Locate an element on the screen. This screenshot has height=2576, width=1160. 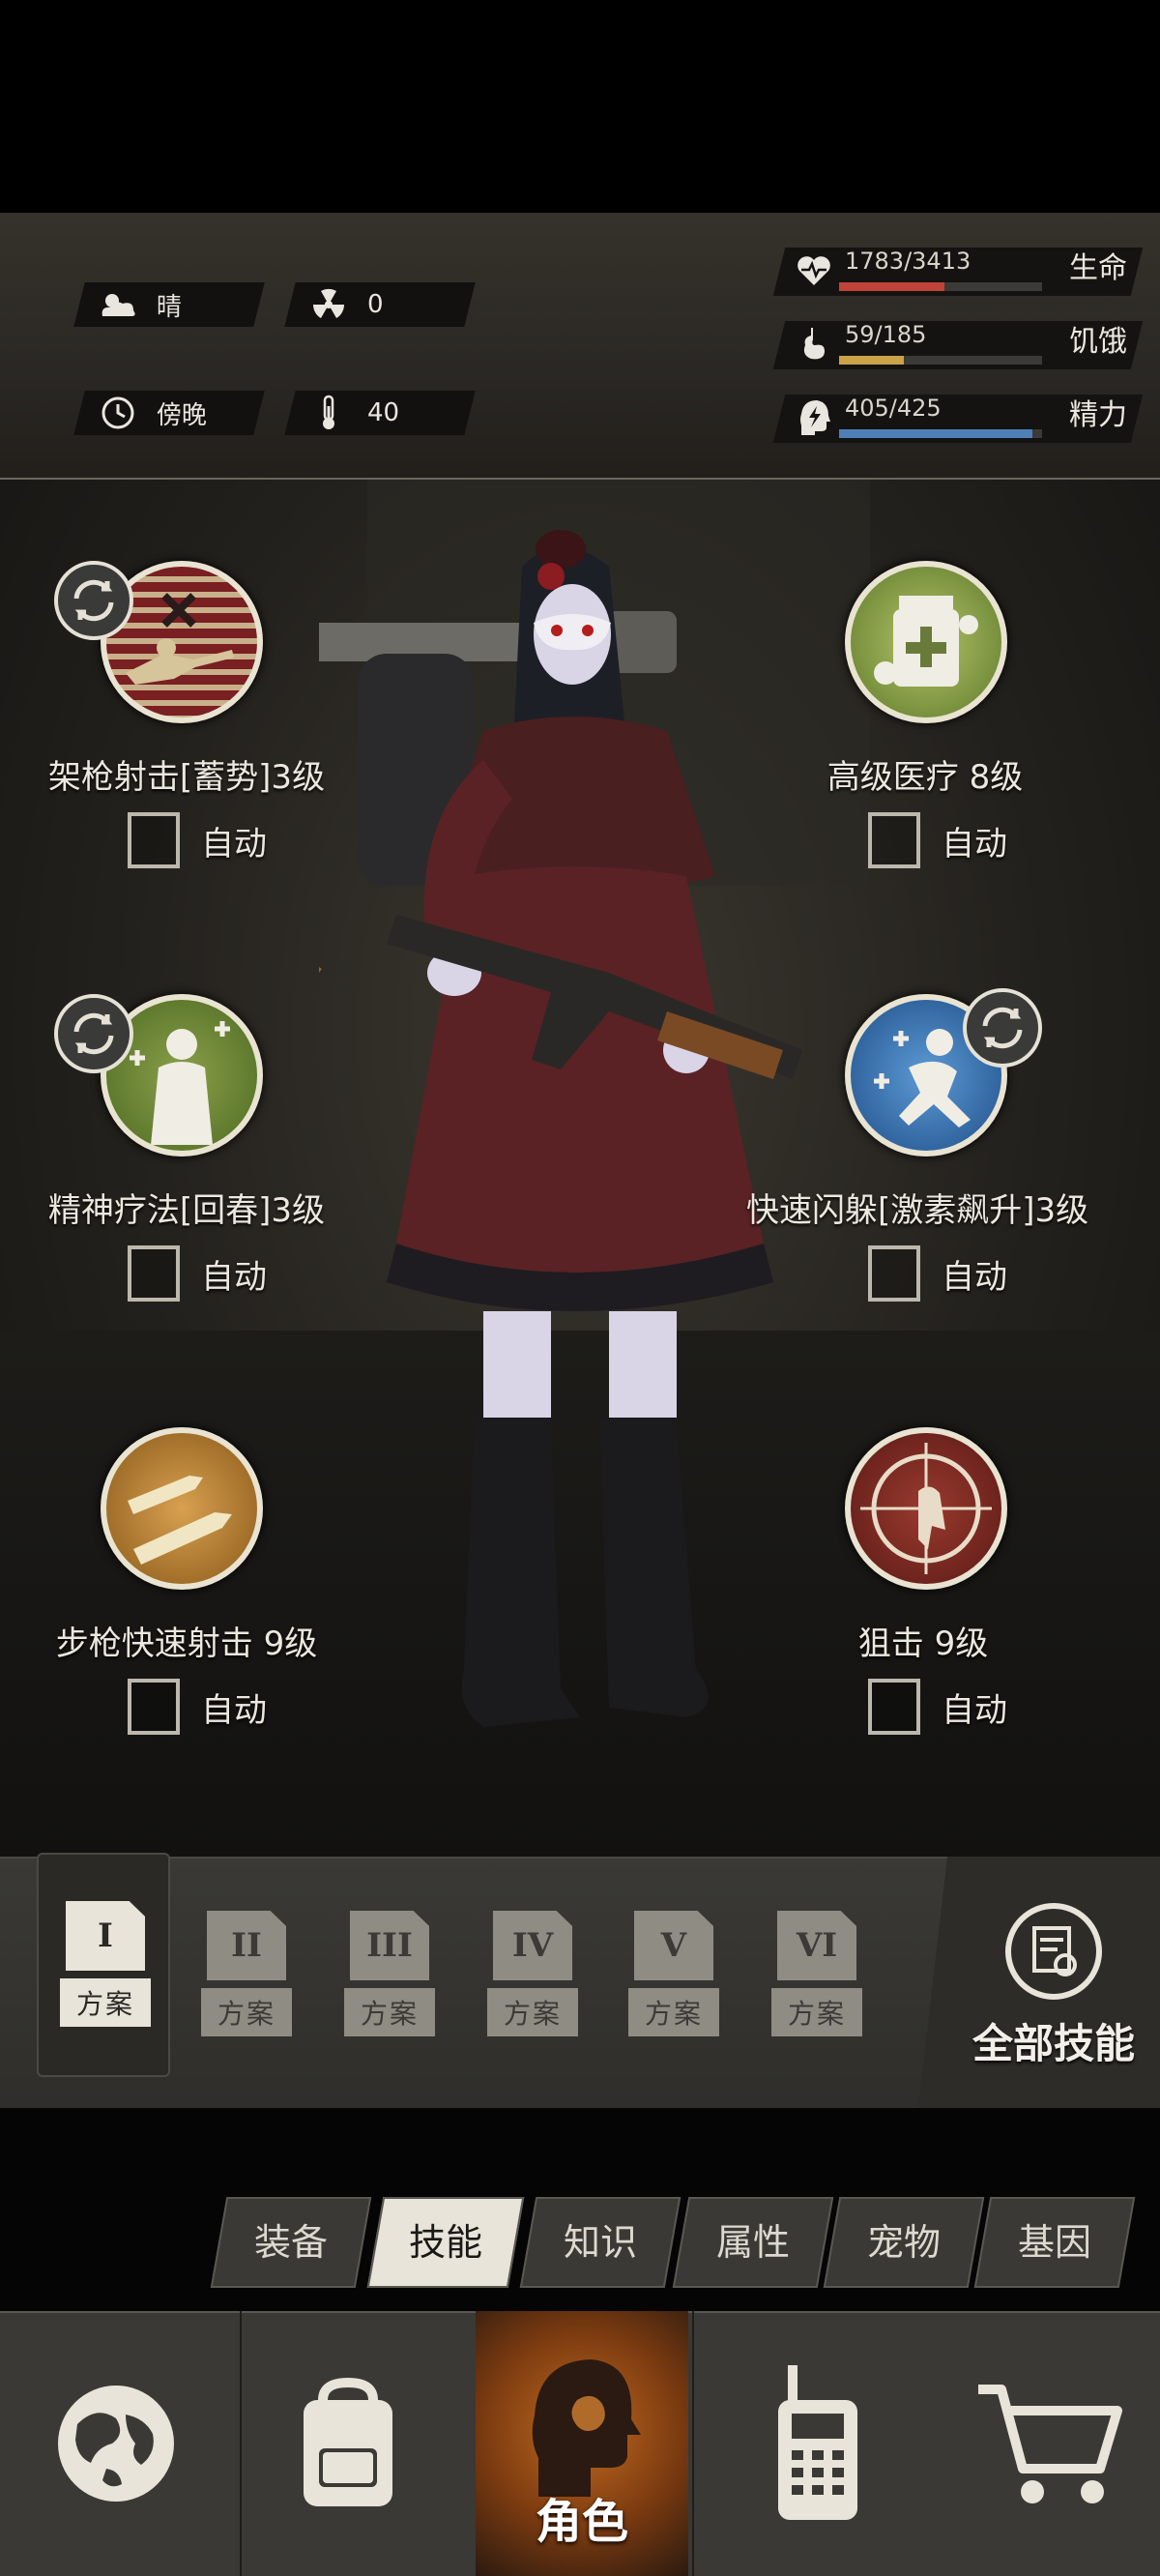
time-chip: 傍晚 is located at coordinates (169, 413).